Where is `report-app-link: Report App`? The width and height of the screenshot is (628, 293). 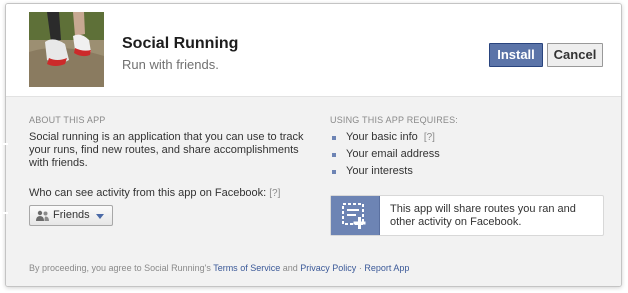 report-app-link: Report App is located at coordinates (386, 268).